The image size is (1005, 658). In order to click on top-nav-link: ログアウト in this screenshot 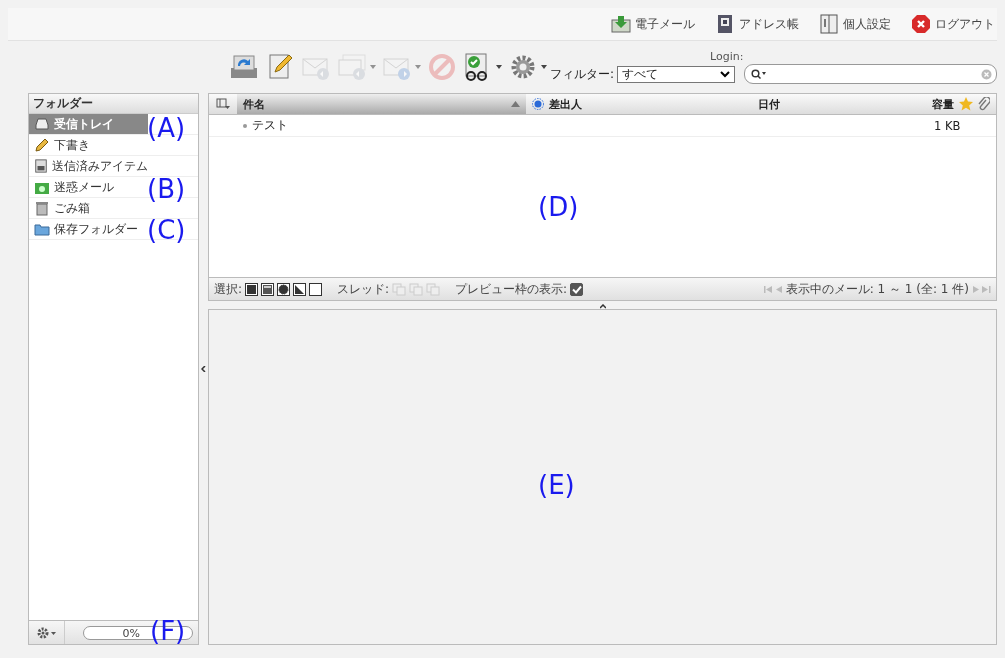, I will do `click(953, 24)`.